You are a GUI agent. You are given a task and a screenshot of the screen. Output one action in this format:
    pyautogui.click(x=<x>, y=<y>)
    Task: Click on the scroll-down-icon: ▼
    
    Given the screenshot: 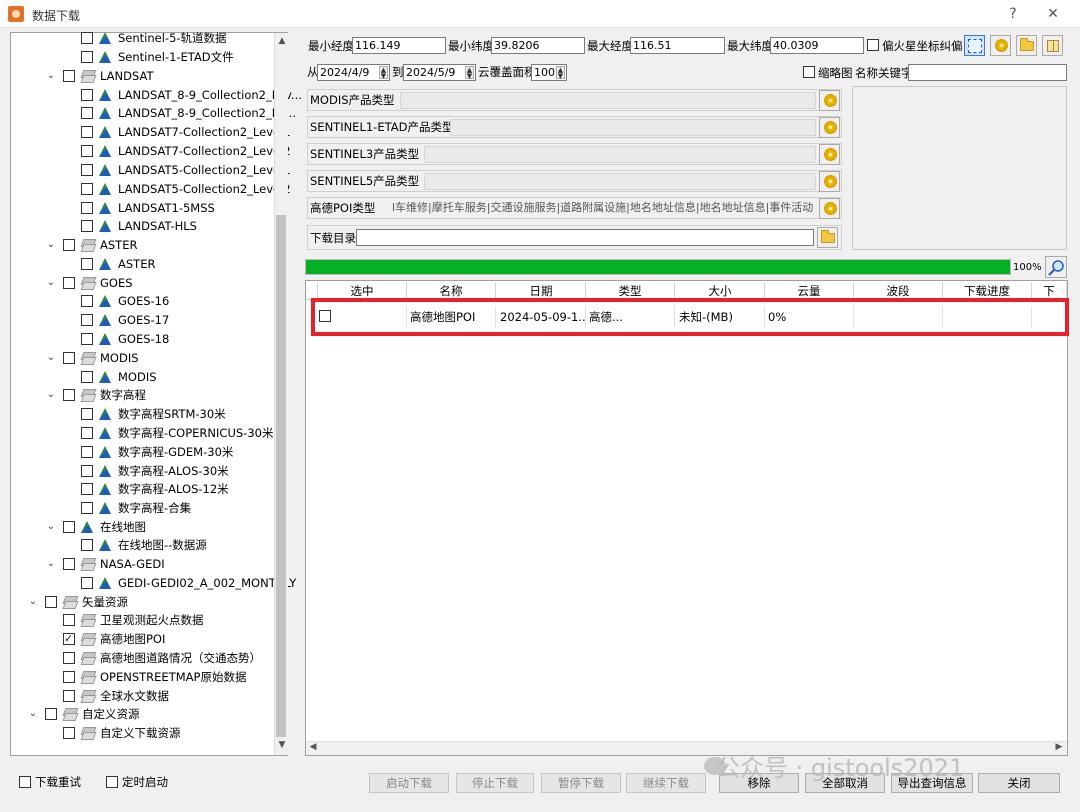 What is the action you would take?
    pyautogui.click(x=282, y=745)
    